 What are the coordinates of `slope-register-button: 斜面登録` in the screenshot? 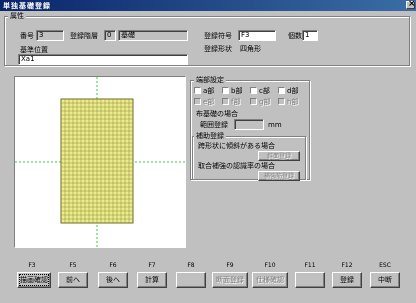 It's located at (279, 156).